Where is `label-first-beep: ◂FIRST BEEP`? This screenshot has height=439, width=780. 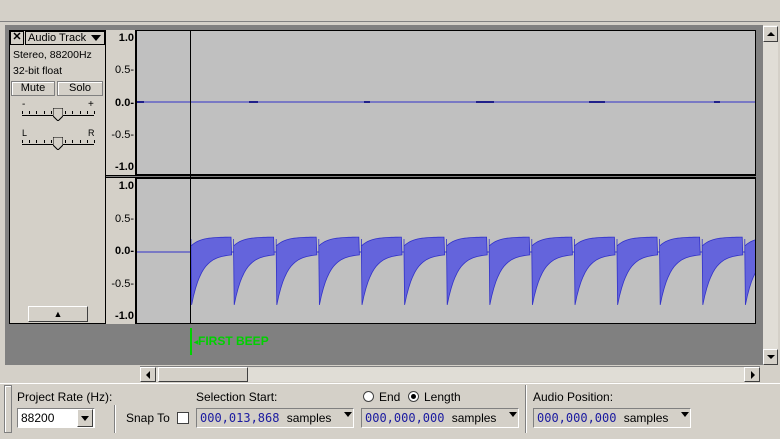 label-first-beep: ◂FIRST BEEP is located at coordinates (231, 341).